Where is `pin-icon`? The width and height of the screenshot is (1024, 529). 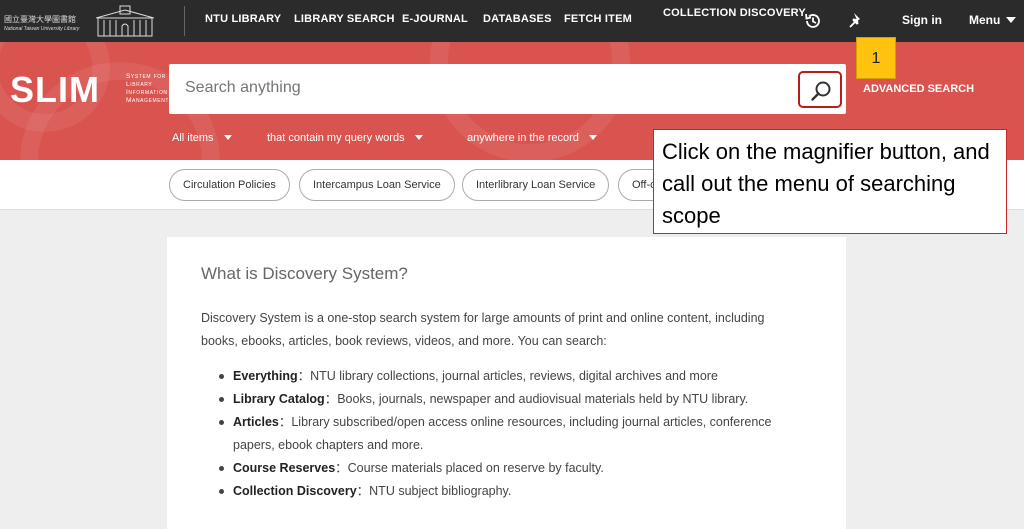 pin-icon is located at coordinates (856, 21).